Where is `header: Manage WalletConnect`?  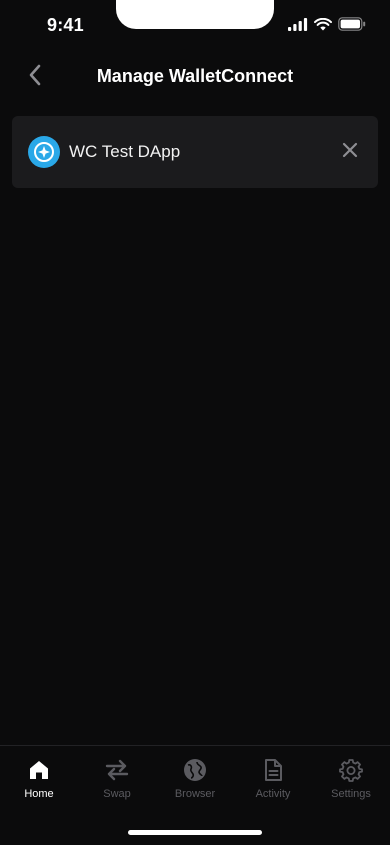
header: Manage WalletConnect is located at coordinates (195, 77).